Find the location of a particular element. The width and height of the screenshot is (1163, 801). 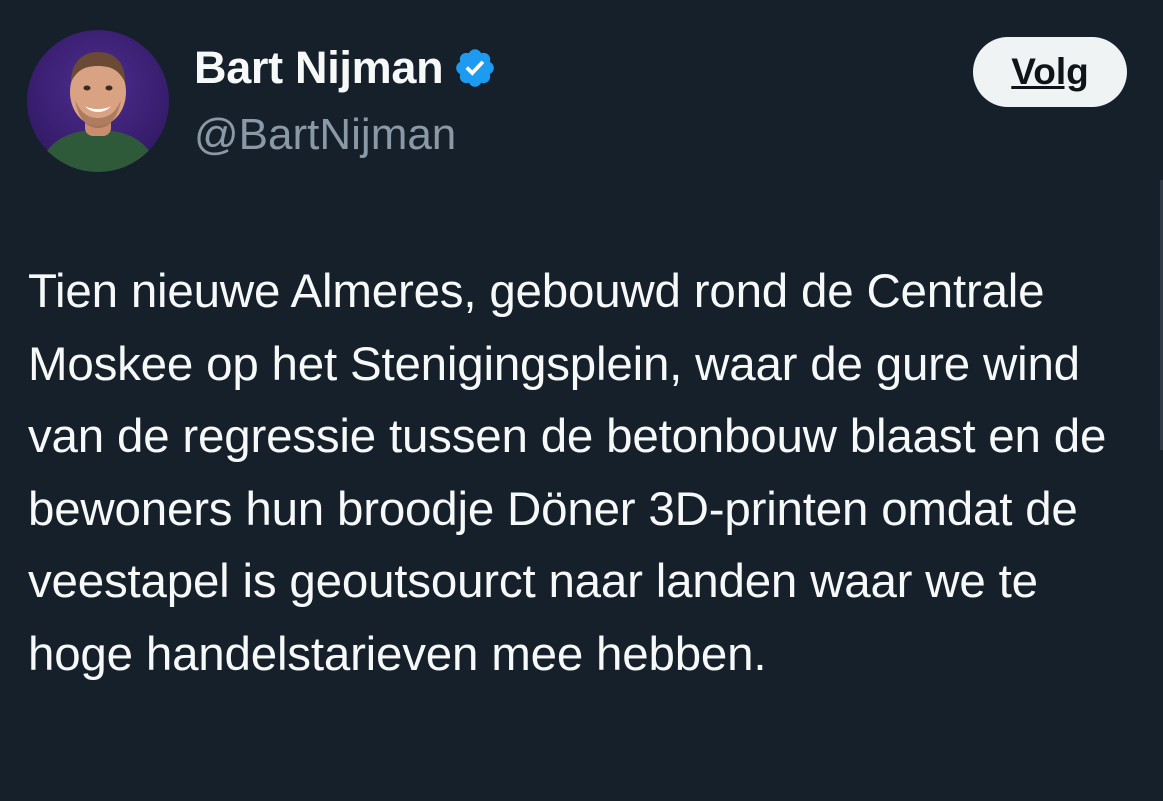

clipped-previous-text is located at coordinates (630, 3).